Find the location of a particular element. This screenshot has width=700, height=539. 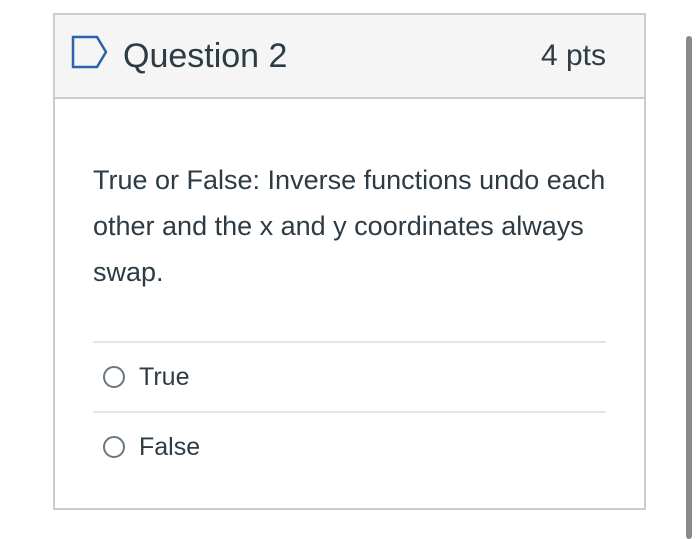

answer-option-true: True is located at coordinates (349, 376).